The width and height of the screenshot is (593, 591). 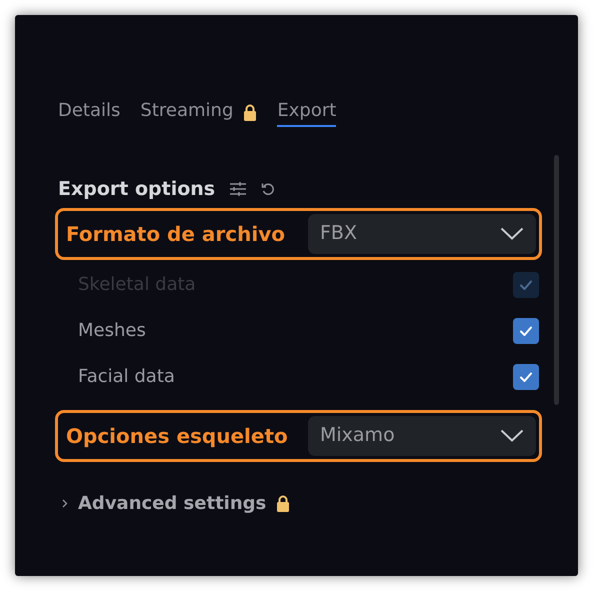 I want to click on checkbox-label: Meshes, so click(x=112, y=331).